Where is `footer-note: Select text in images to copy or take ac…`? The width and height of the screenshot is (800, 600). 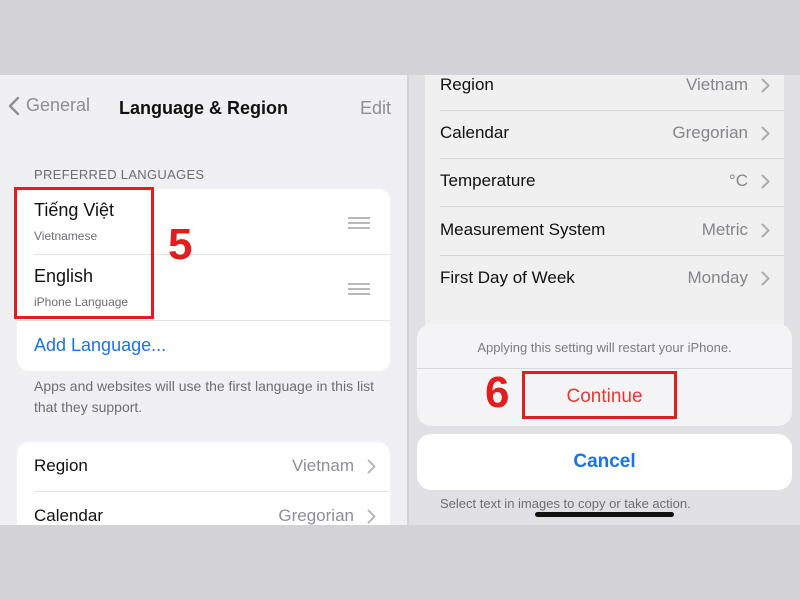 footer-note: Select text in images to copy or take ac… is located at coordinates (565, 503).